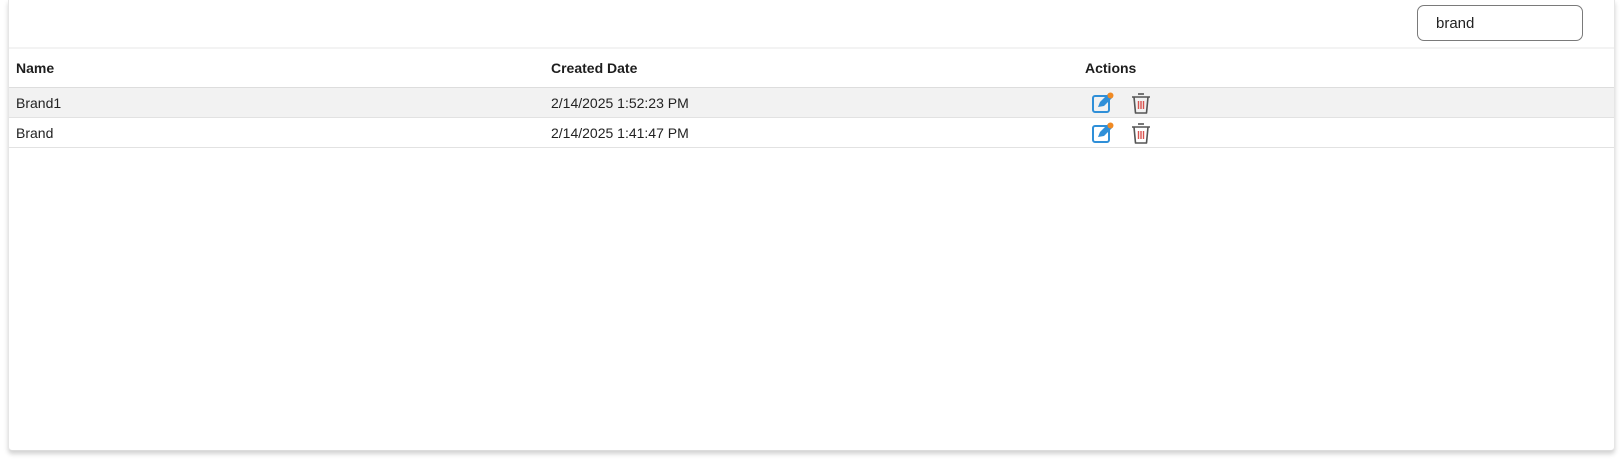  Describe the element at coordinates (594, 68) in the screenshot. I see `column-header-created-date: Created Date` at that location.